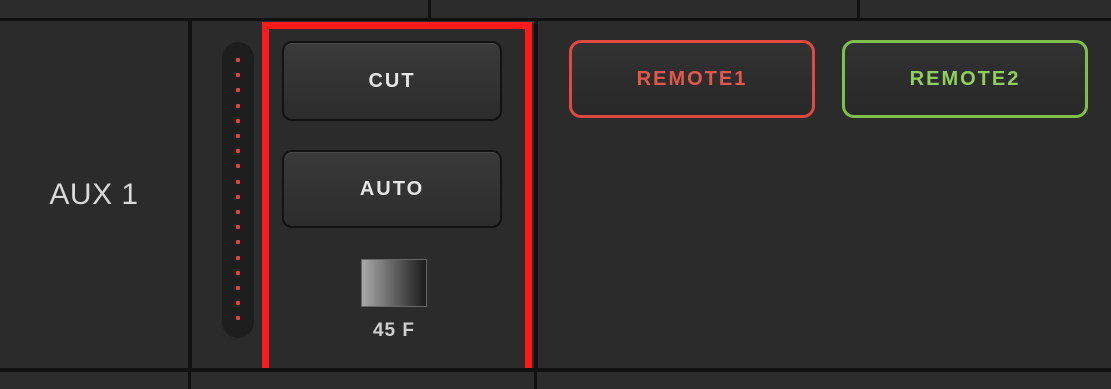 The image size is (1111, 389). Describe the element at coordinates (392, 189) in the screenshot. I see `auto-button: AUTO` at that location.